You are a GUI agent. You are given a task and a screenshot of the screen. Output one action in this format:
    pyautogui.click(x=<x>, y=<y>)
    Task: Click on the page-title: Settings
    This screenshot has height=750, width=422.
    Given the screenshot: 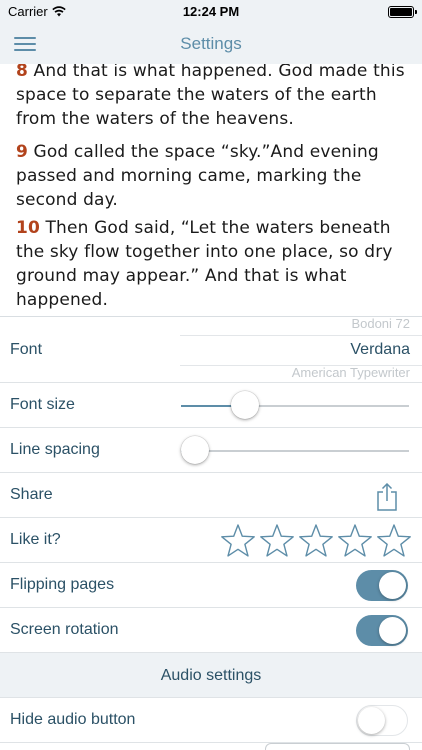 What is the action you would take?
    pyautogui.click(x=211, y=43)
    